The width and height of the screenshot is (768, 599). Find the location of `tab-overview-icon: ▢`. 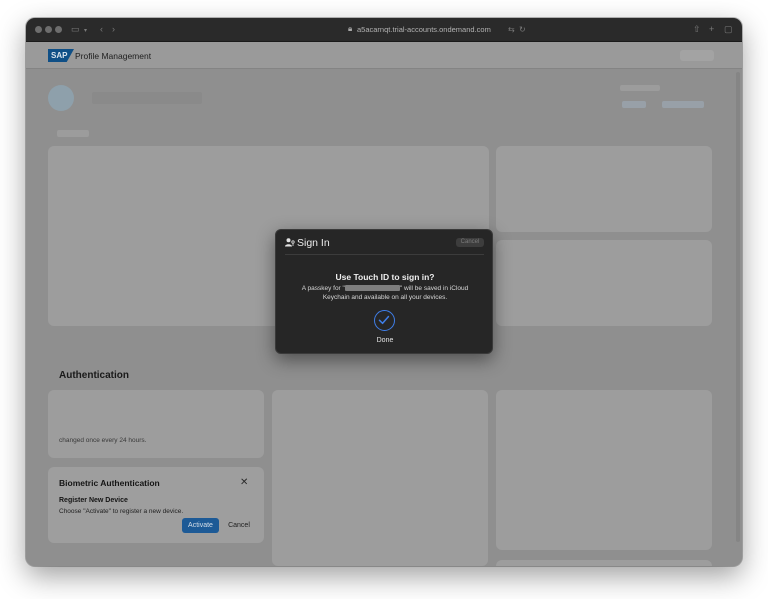

tab-overview-icon: ▢ is located at coordinates (728, 29).